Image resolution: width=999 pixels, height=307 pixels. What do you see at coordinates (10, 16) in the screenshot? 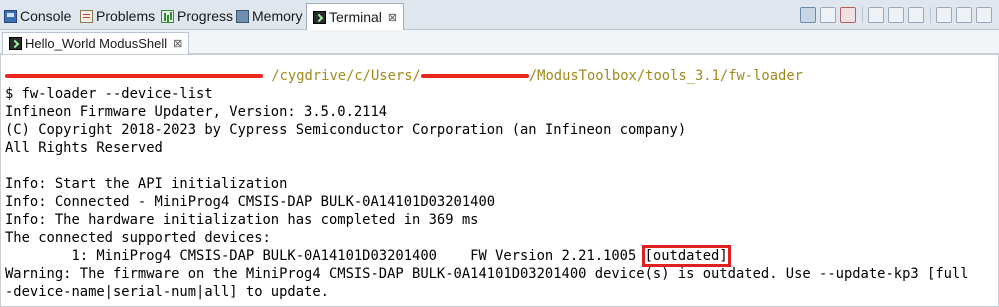
I see `console-icon` at bounding box center [10, 16].